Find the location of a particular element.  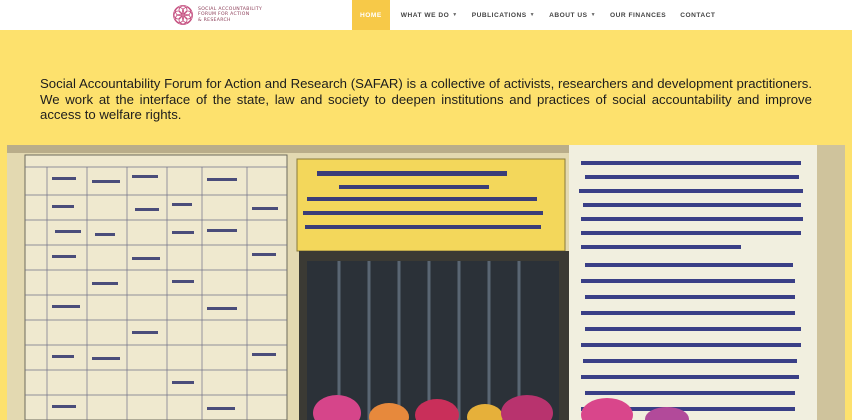

nav-home: HOME is located at coordinates (371, 15).